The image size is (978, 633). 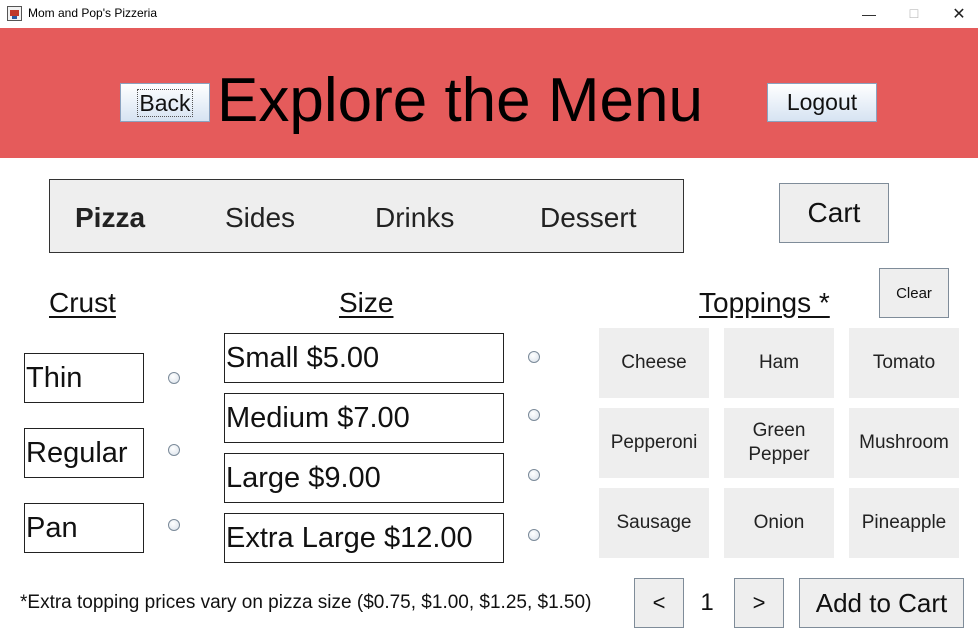 I want to click on logout-button: Logout, so click(x=822, y=102).